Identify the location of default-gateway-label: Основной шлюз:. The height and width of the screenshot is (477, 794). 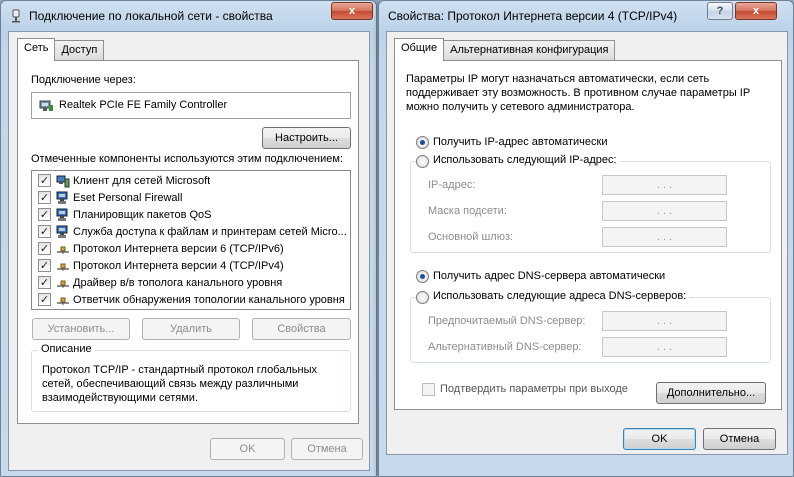
(471, 237).